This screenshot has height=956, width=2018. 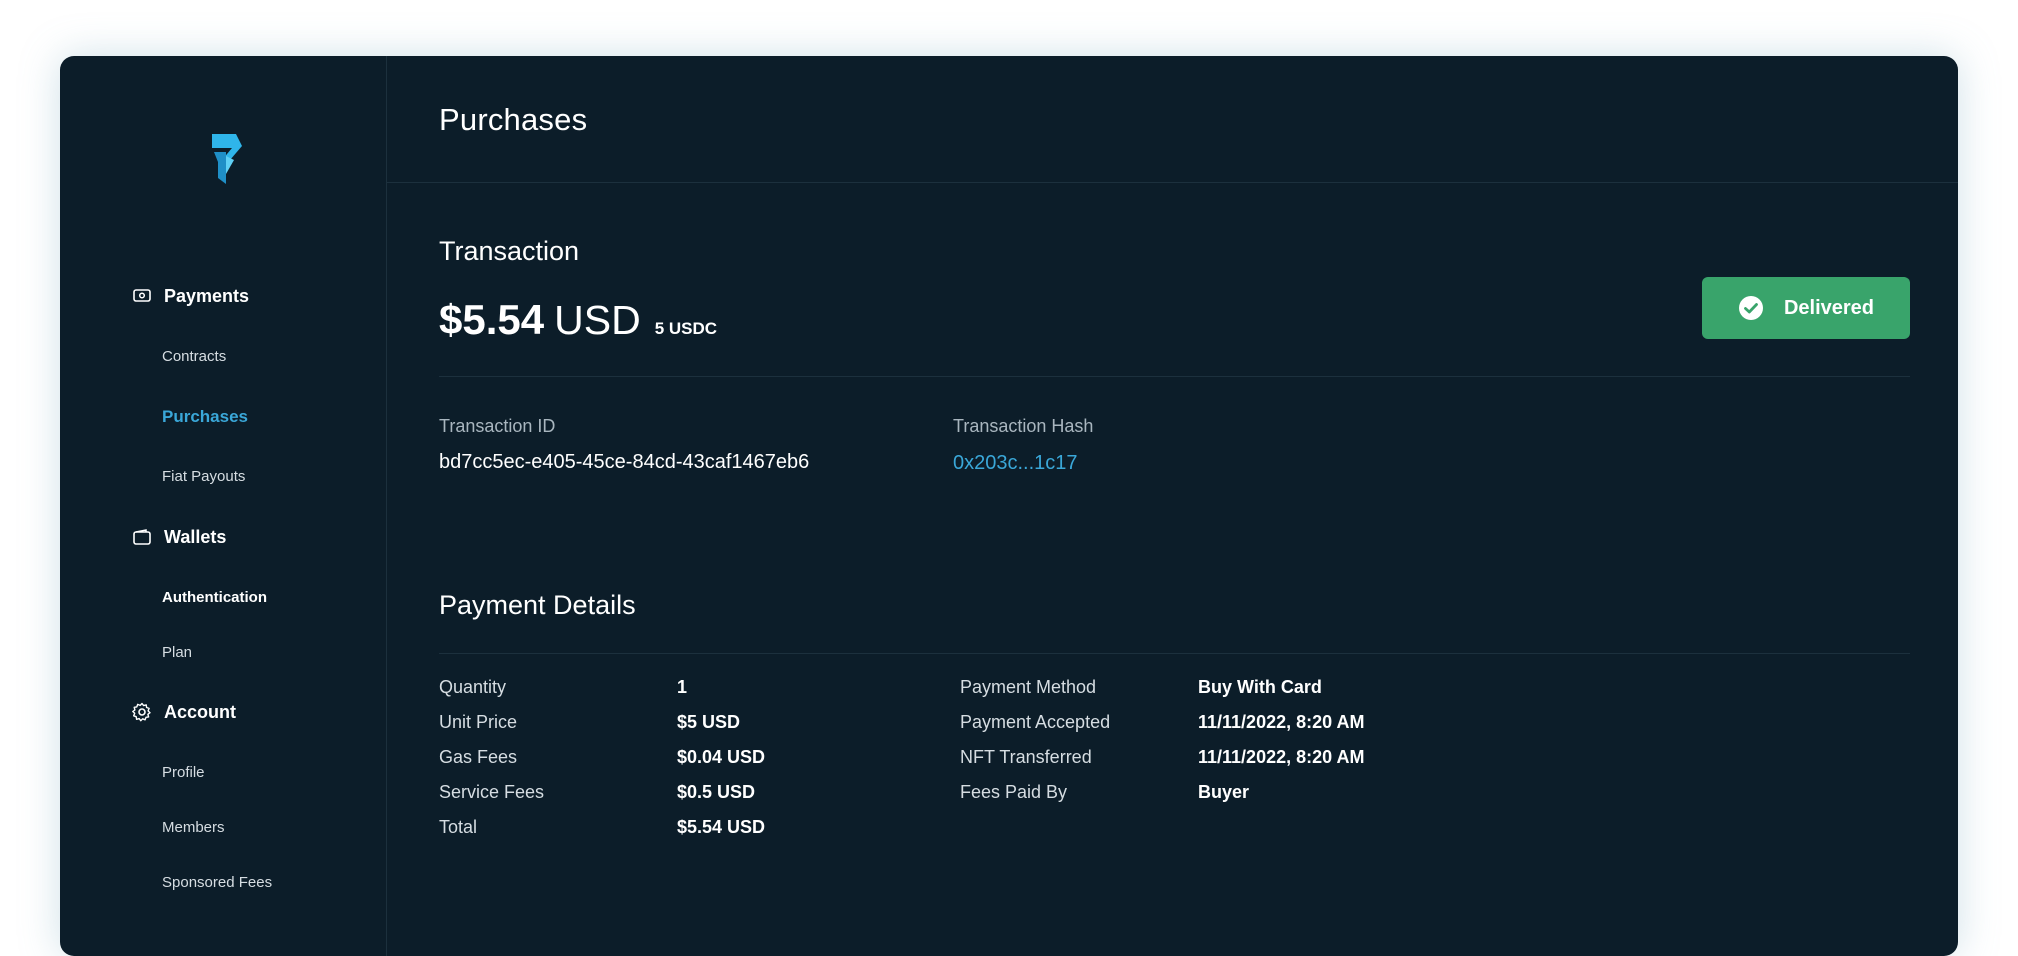 What do you see at coordinates (509, 251) in the screenshot?
I see `transaction-title: Transaction` at bounding box center [509, 251].